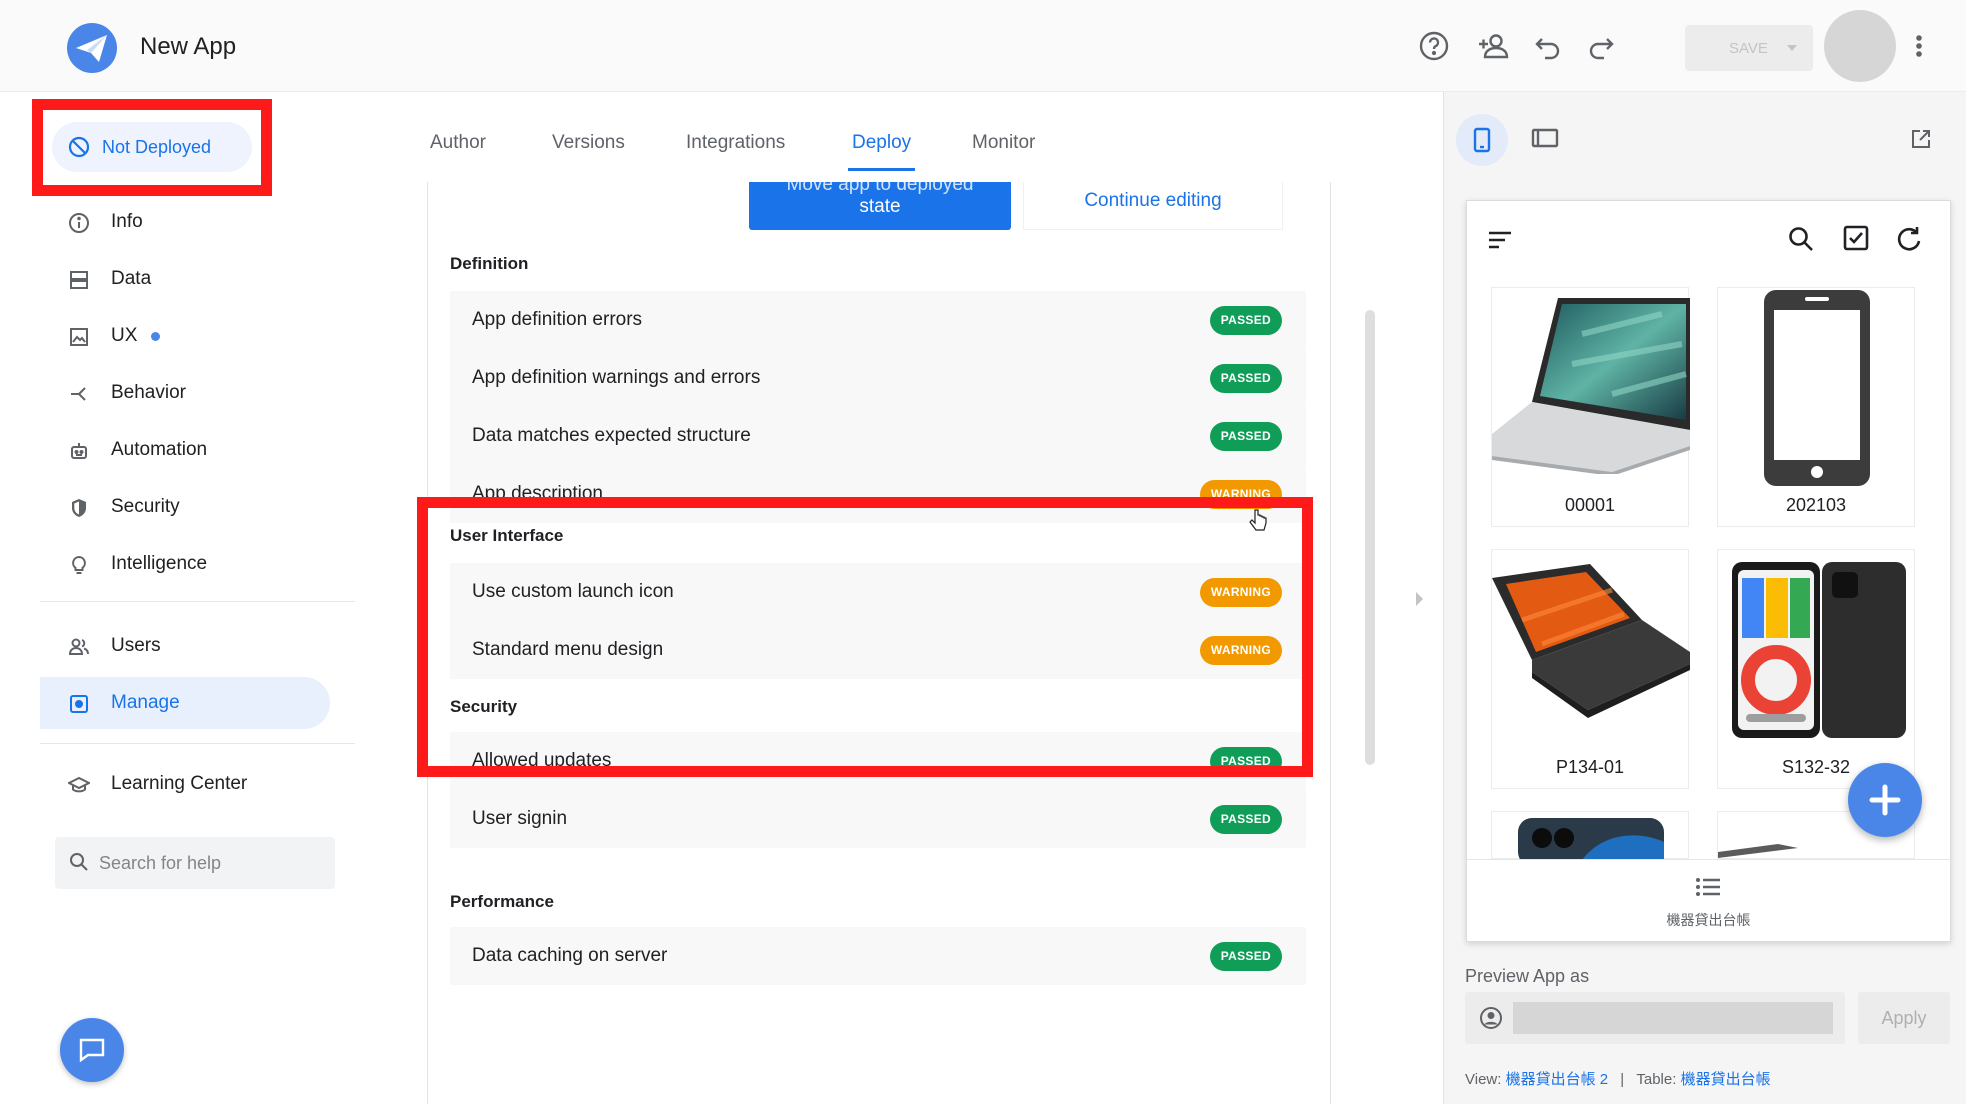  Describe the element at coordinates (1921, 139) in the screenshot. I see `open-in-new-icon` at that location.